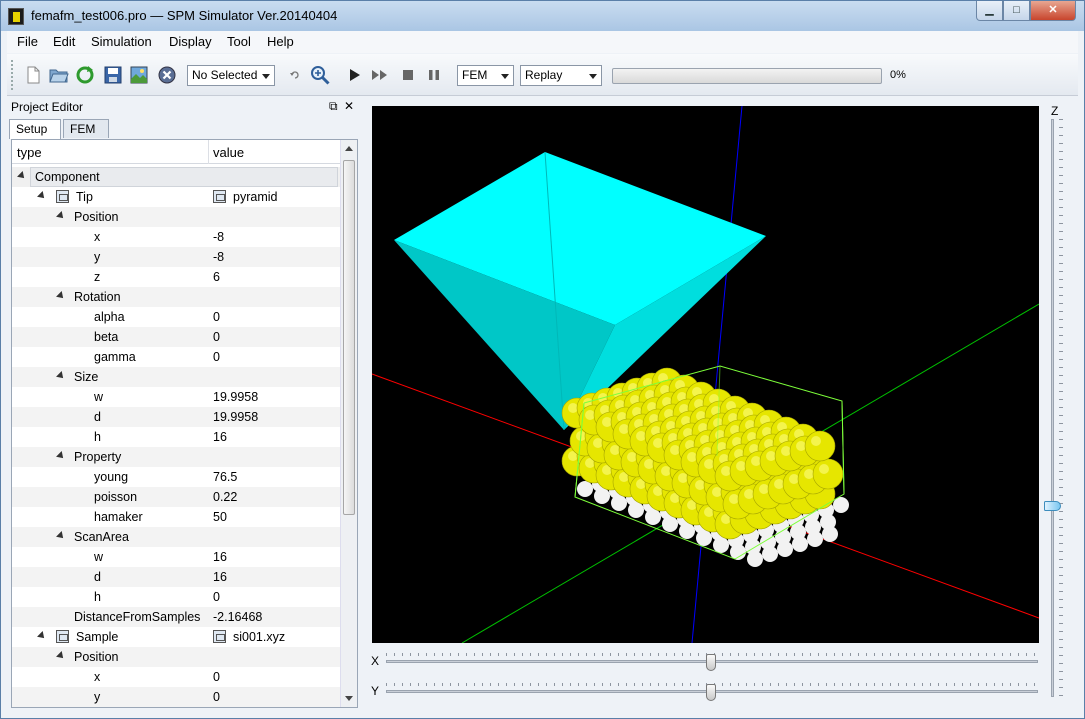  Describe the element at coordinates (349, 698) in the screenshot. I see `scroll-down-icon` at that location.